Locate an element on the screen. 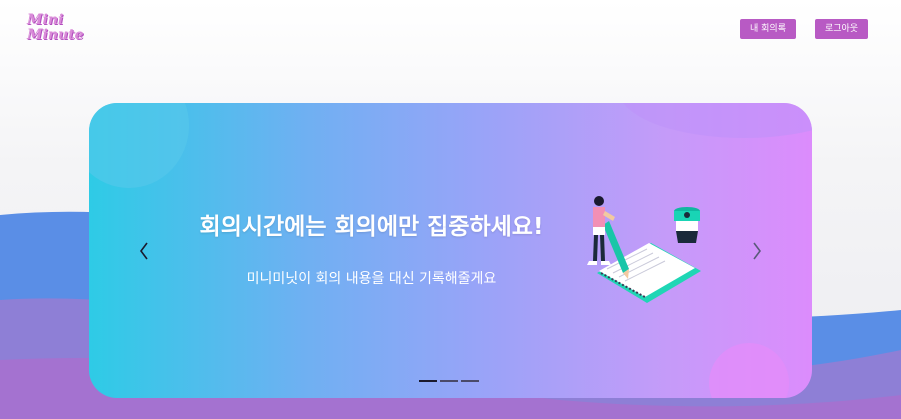 The image size is (901, 419). note-taking-illustration is located at coordinates (644, 249).